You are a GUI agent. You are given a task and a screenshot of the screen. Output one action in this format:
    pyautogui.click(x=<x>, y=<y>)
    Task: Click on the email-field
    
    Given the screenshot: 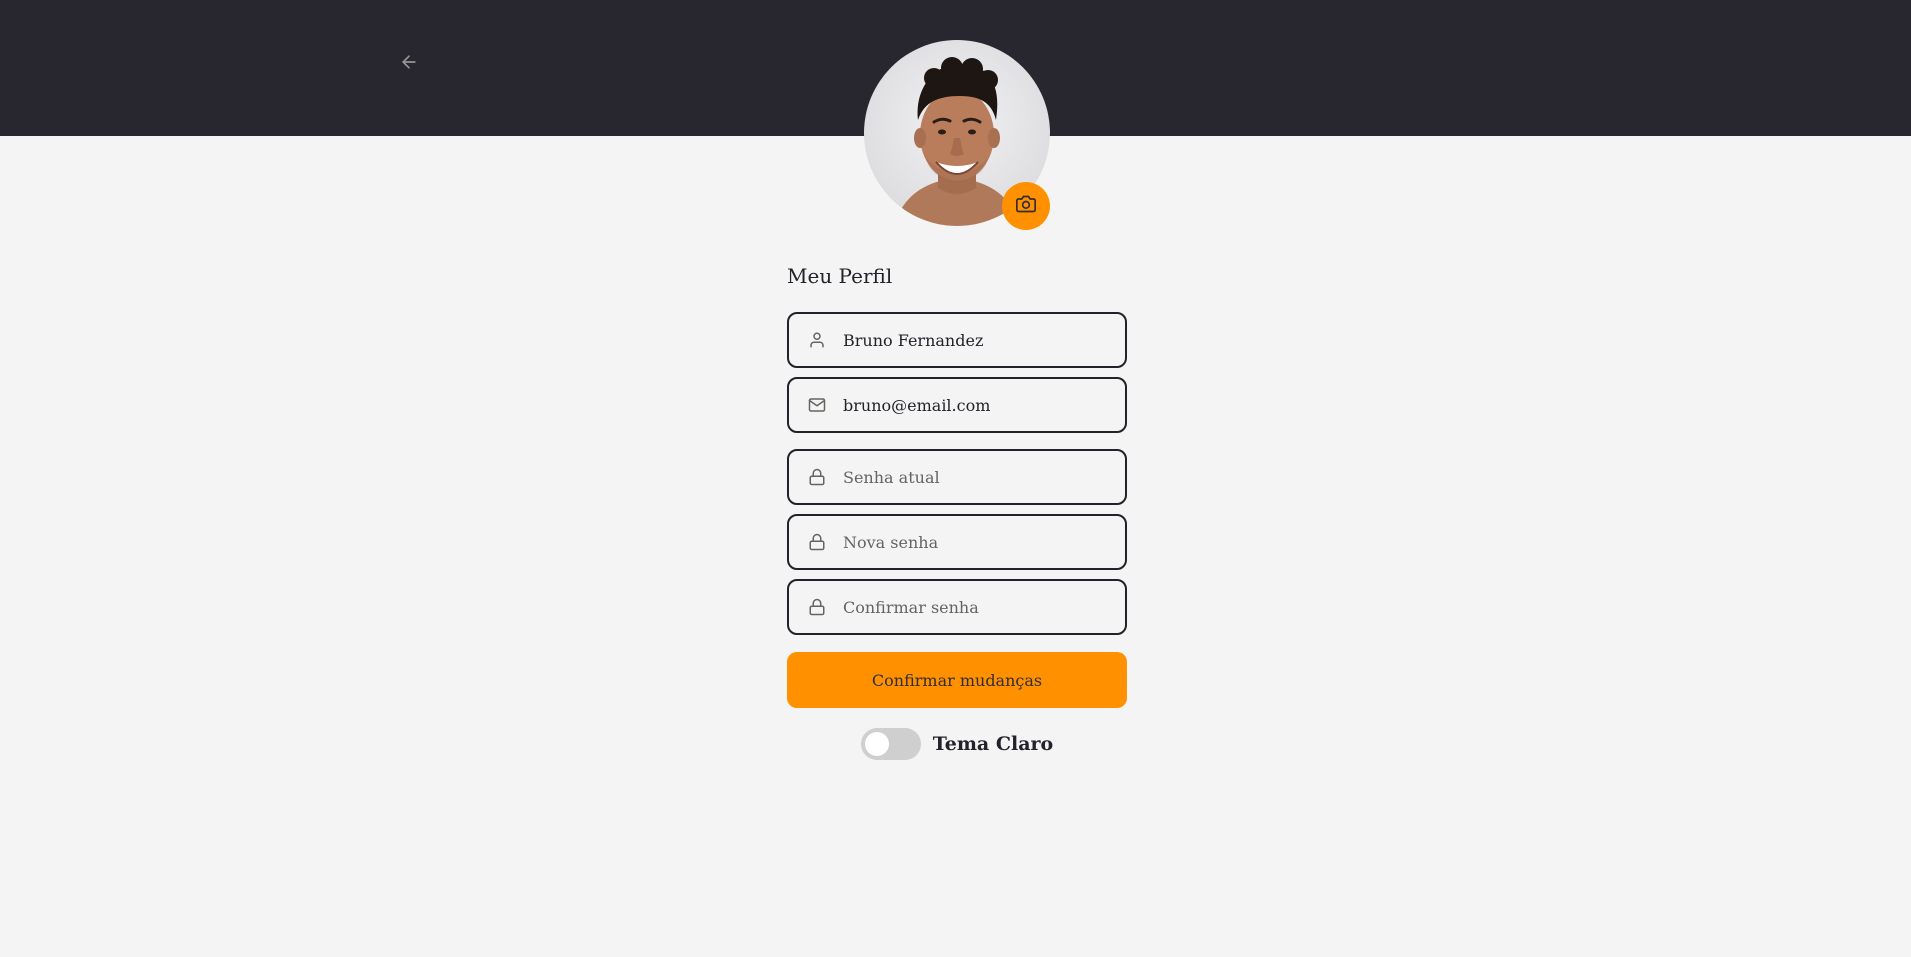 What is the action you would take?
    pyautogui.click(x=957, y=405)
    